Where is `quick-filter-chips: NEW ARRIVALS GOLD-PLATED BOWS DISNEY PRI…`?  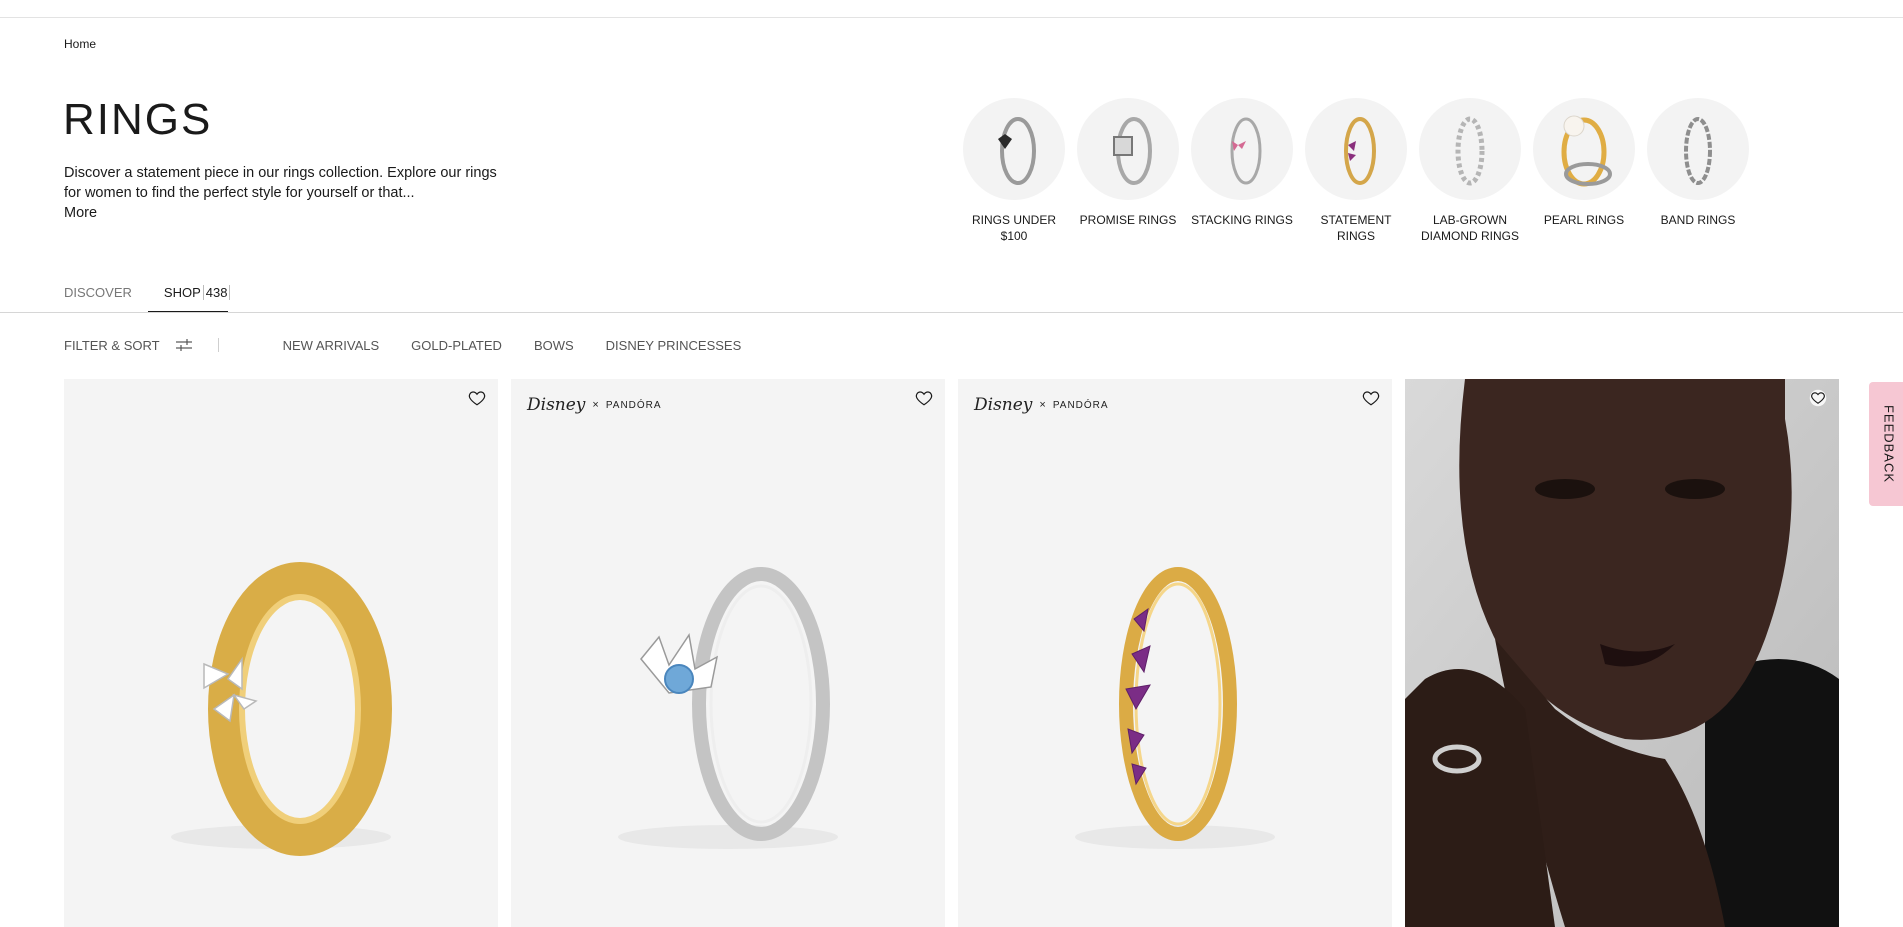 quick-filter-chips: NEW ARRIVALS GOLD-PLATED BOWS DISNEY PRI… is located at coordinates (528, 345).